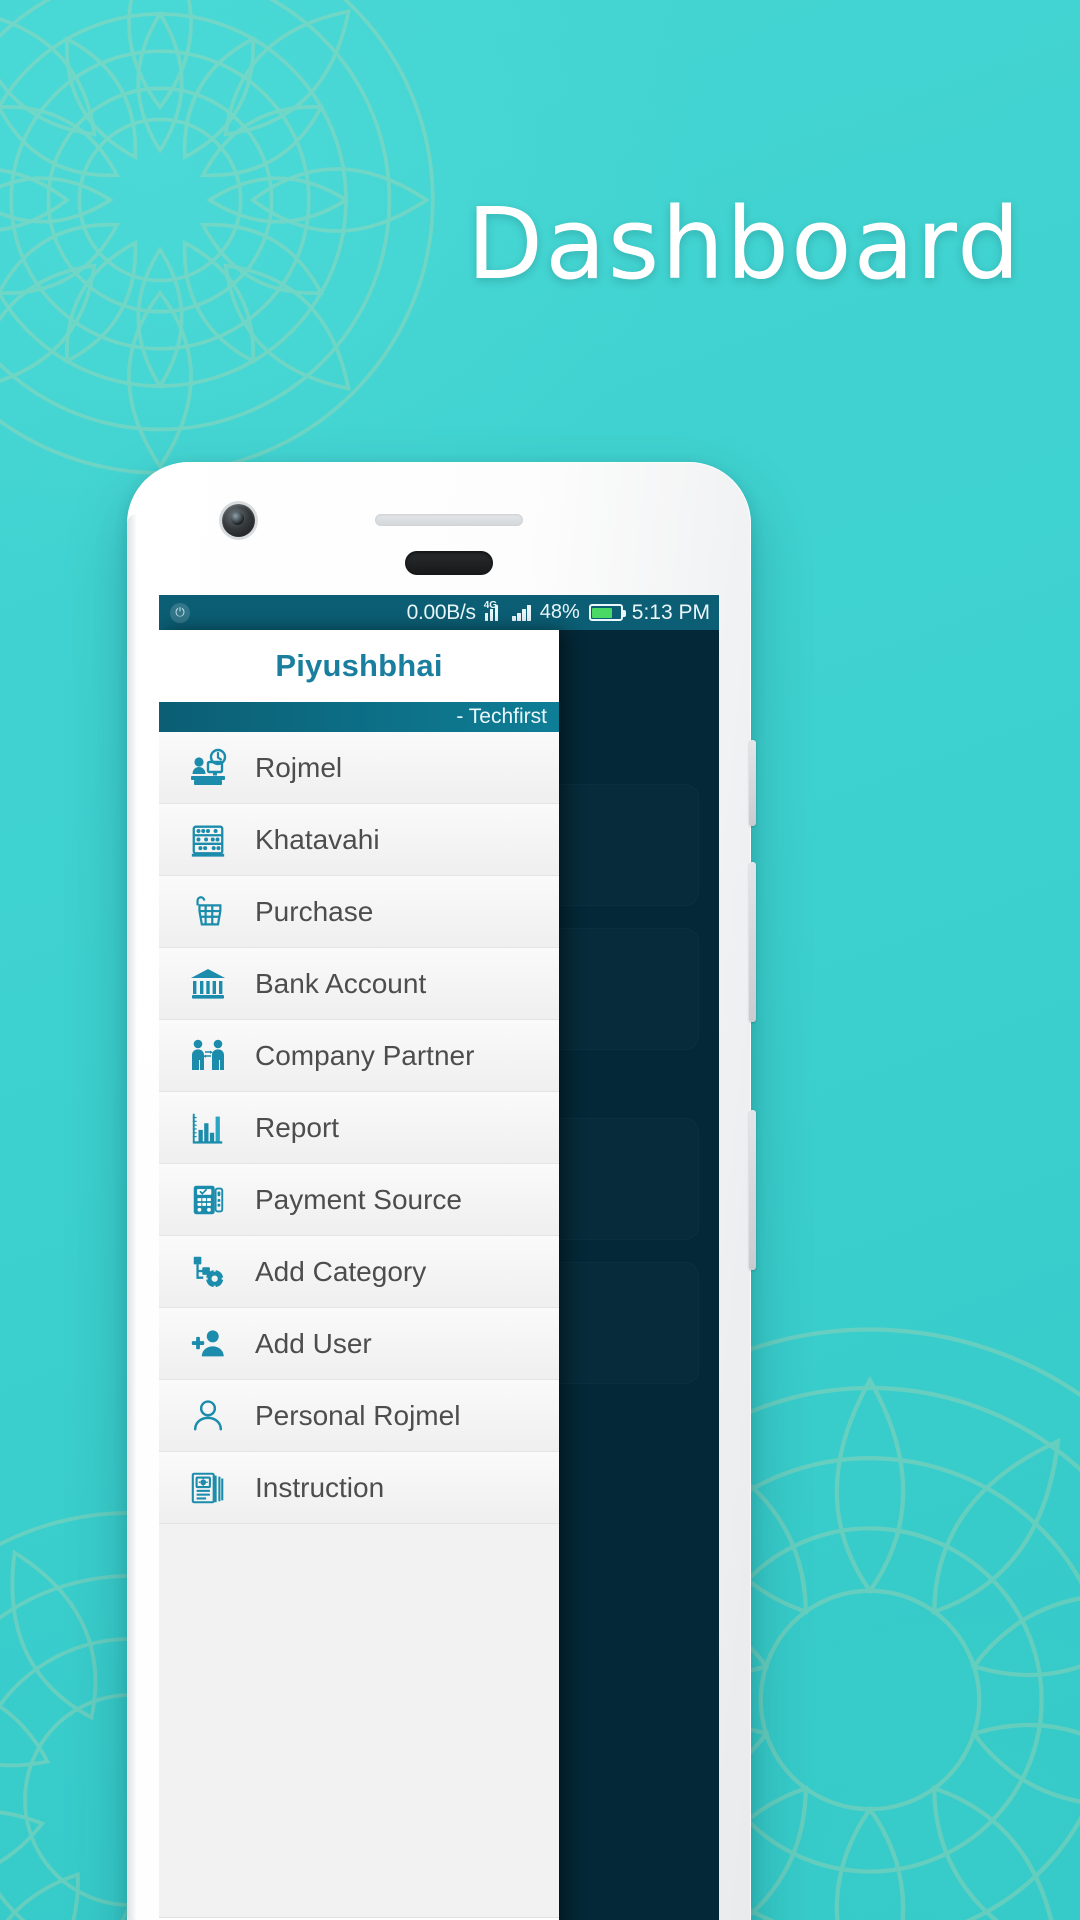  I want to click on sidebar-item-label: Purchase, so click(314, 911).